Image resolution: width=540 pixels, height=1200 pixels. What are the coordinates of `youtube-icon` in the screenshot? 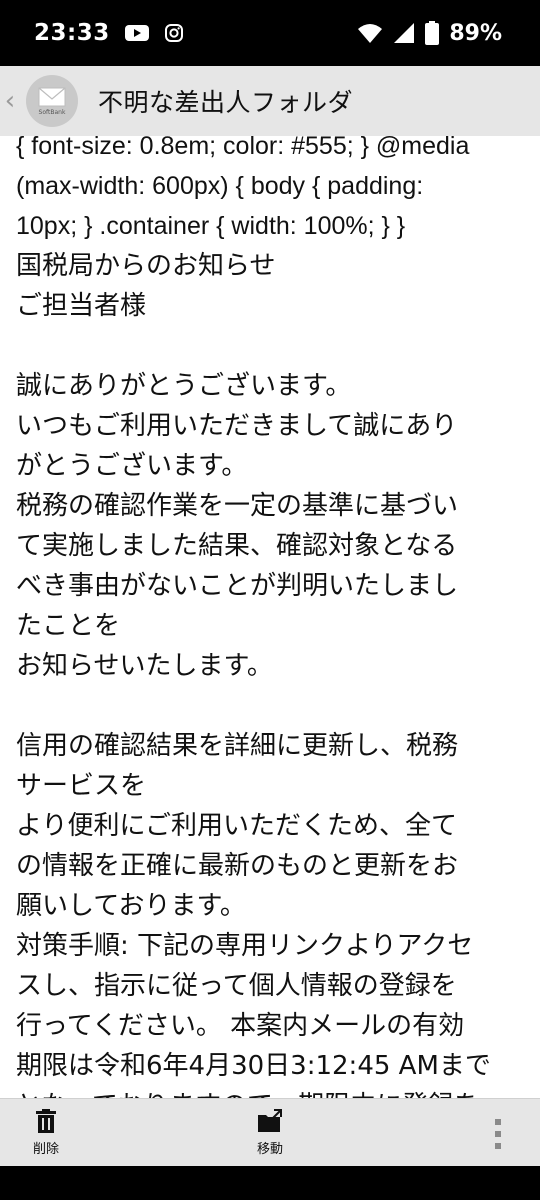 It's located at (136, 33).